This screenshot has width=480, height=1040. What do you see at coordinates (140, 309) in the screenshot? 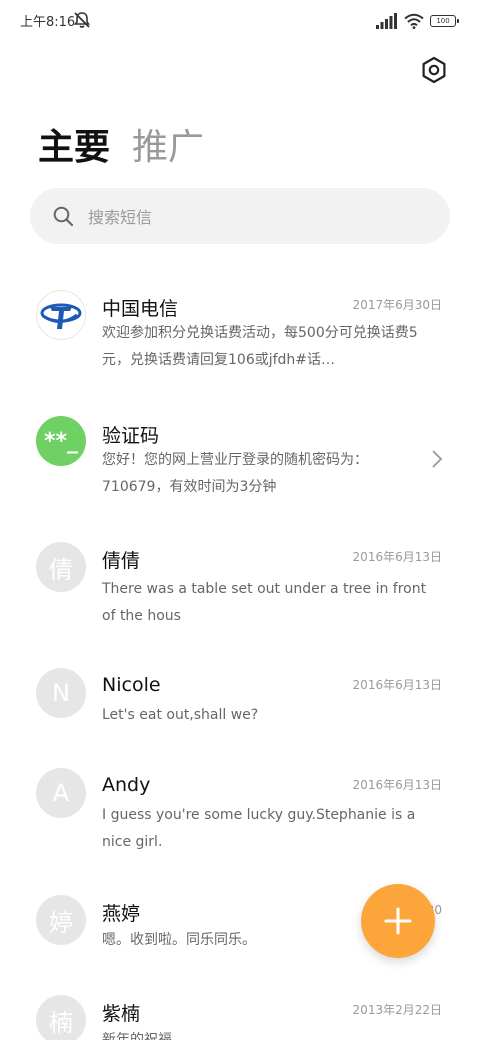
I see `contact-name: 中国电信` at bounding box center [140, 309].